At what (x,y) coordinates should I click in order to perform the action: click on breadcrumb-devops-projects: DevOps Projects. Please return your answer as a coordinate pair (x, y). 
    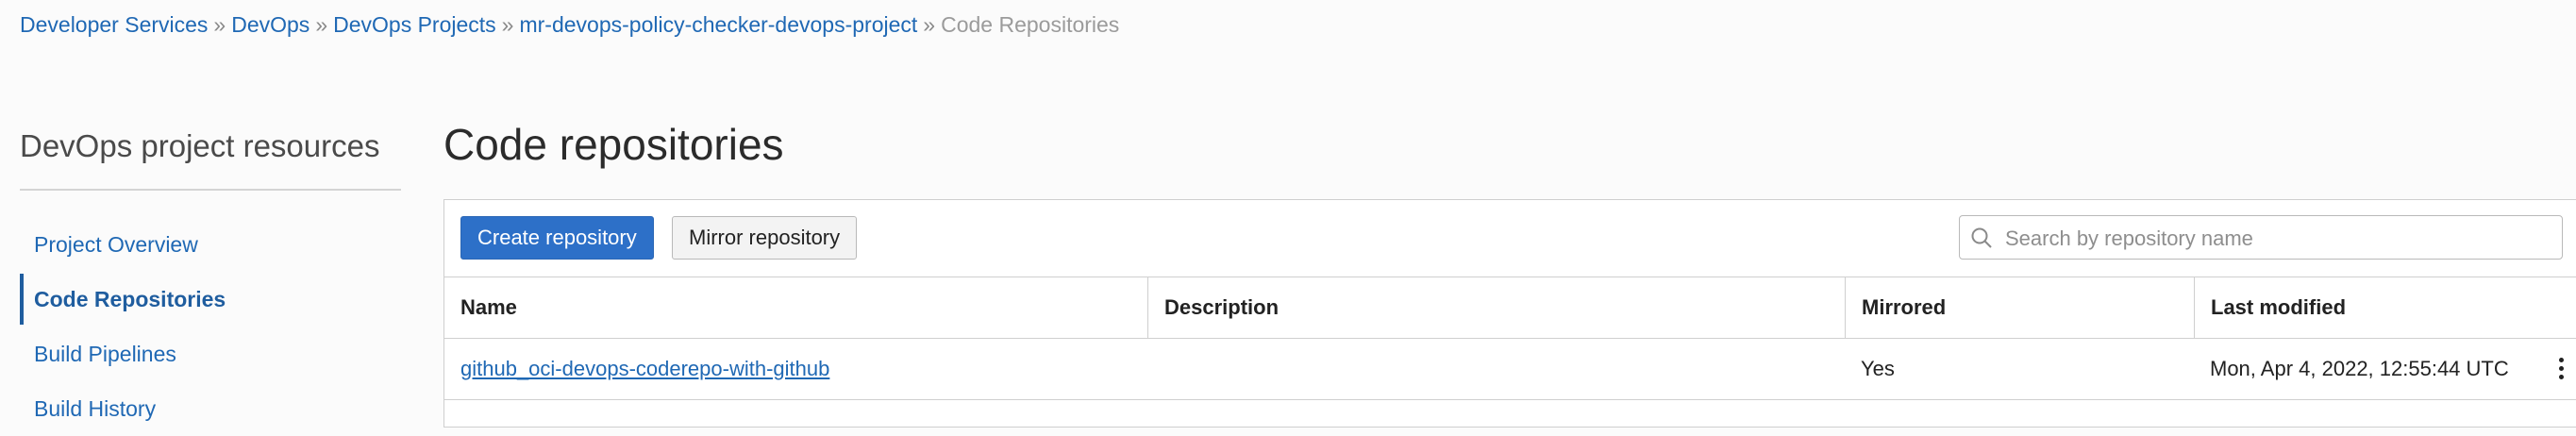
    Looking at the image, I should click on (414, 24).